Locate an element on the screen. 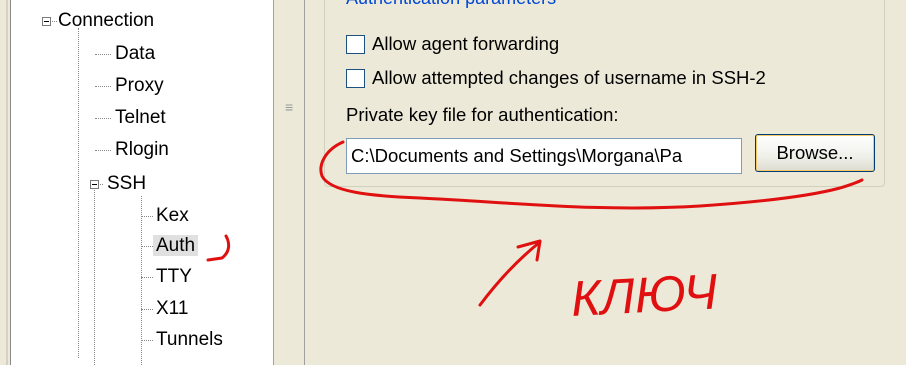  collapse-icon-ssh is located at coordinates (94, 184).